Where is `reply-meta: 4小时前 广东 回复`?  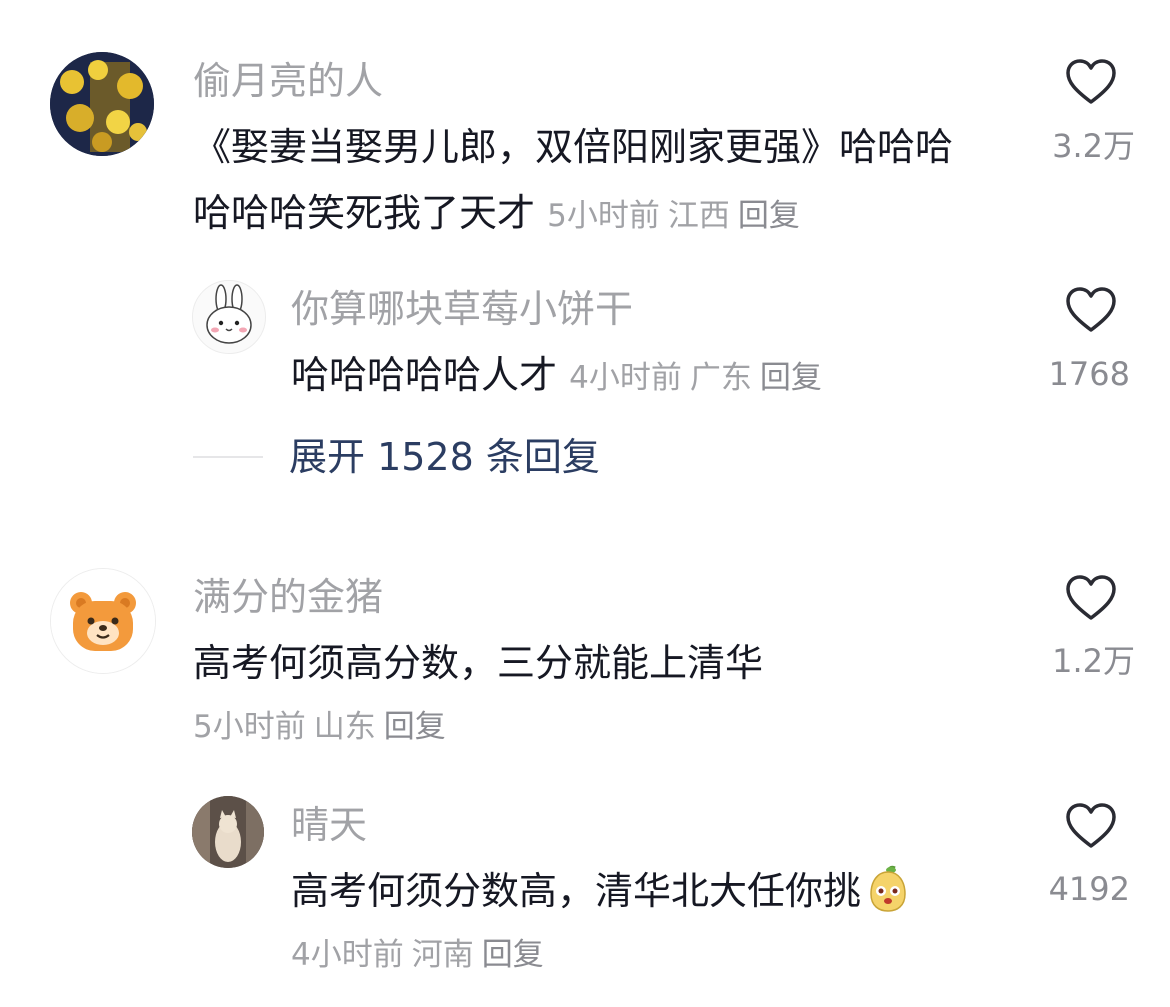 reply-meta: 4小时前 广东 回复 is located at coordinates (699, 378).